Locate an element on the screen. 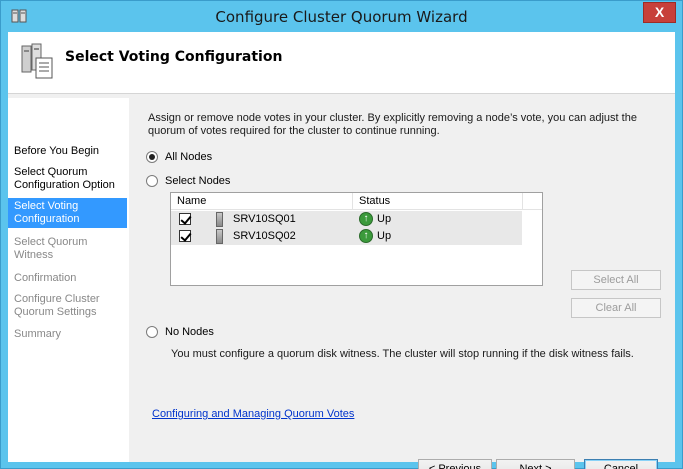 Image resolution: width=683 pixels, height=469 pixels. all-nodes-radio is located at coordinates (152, 157).